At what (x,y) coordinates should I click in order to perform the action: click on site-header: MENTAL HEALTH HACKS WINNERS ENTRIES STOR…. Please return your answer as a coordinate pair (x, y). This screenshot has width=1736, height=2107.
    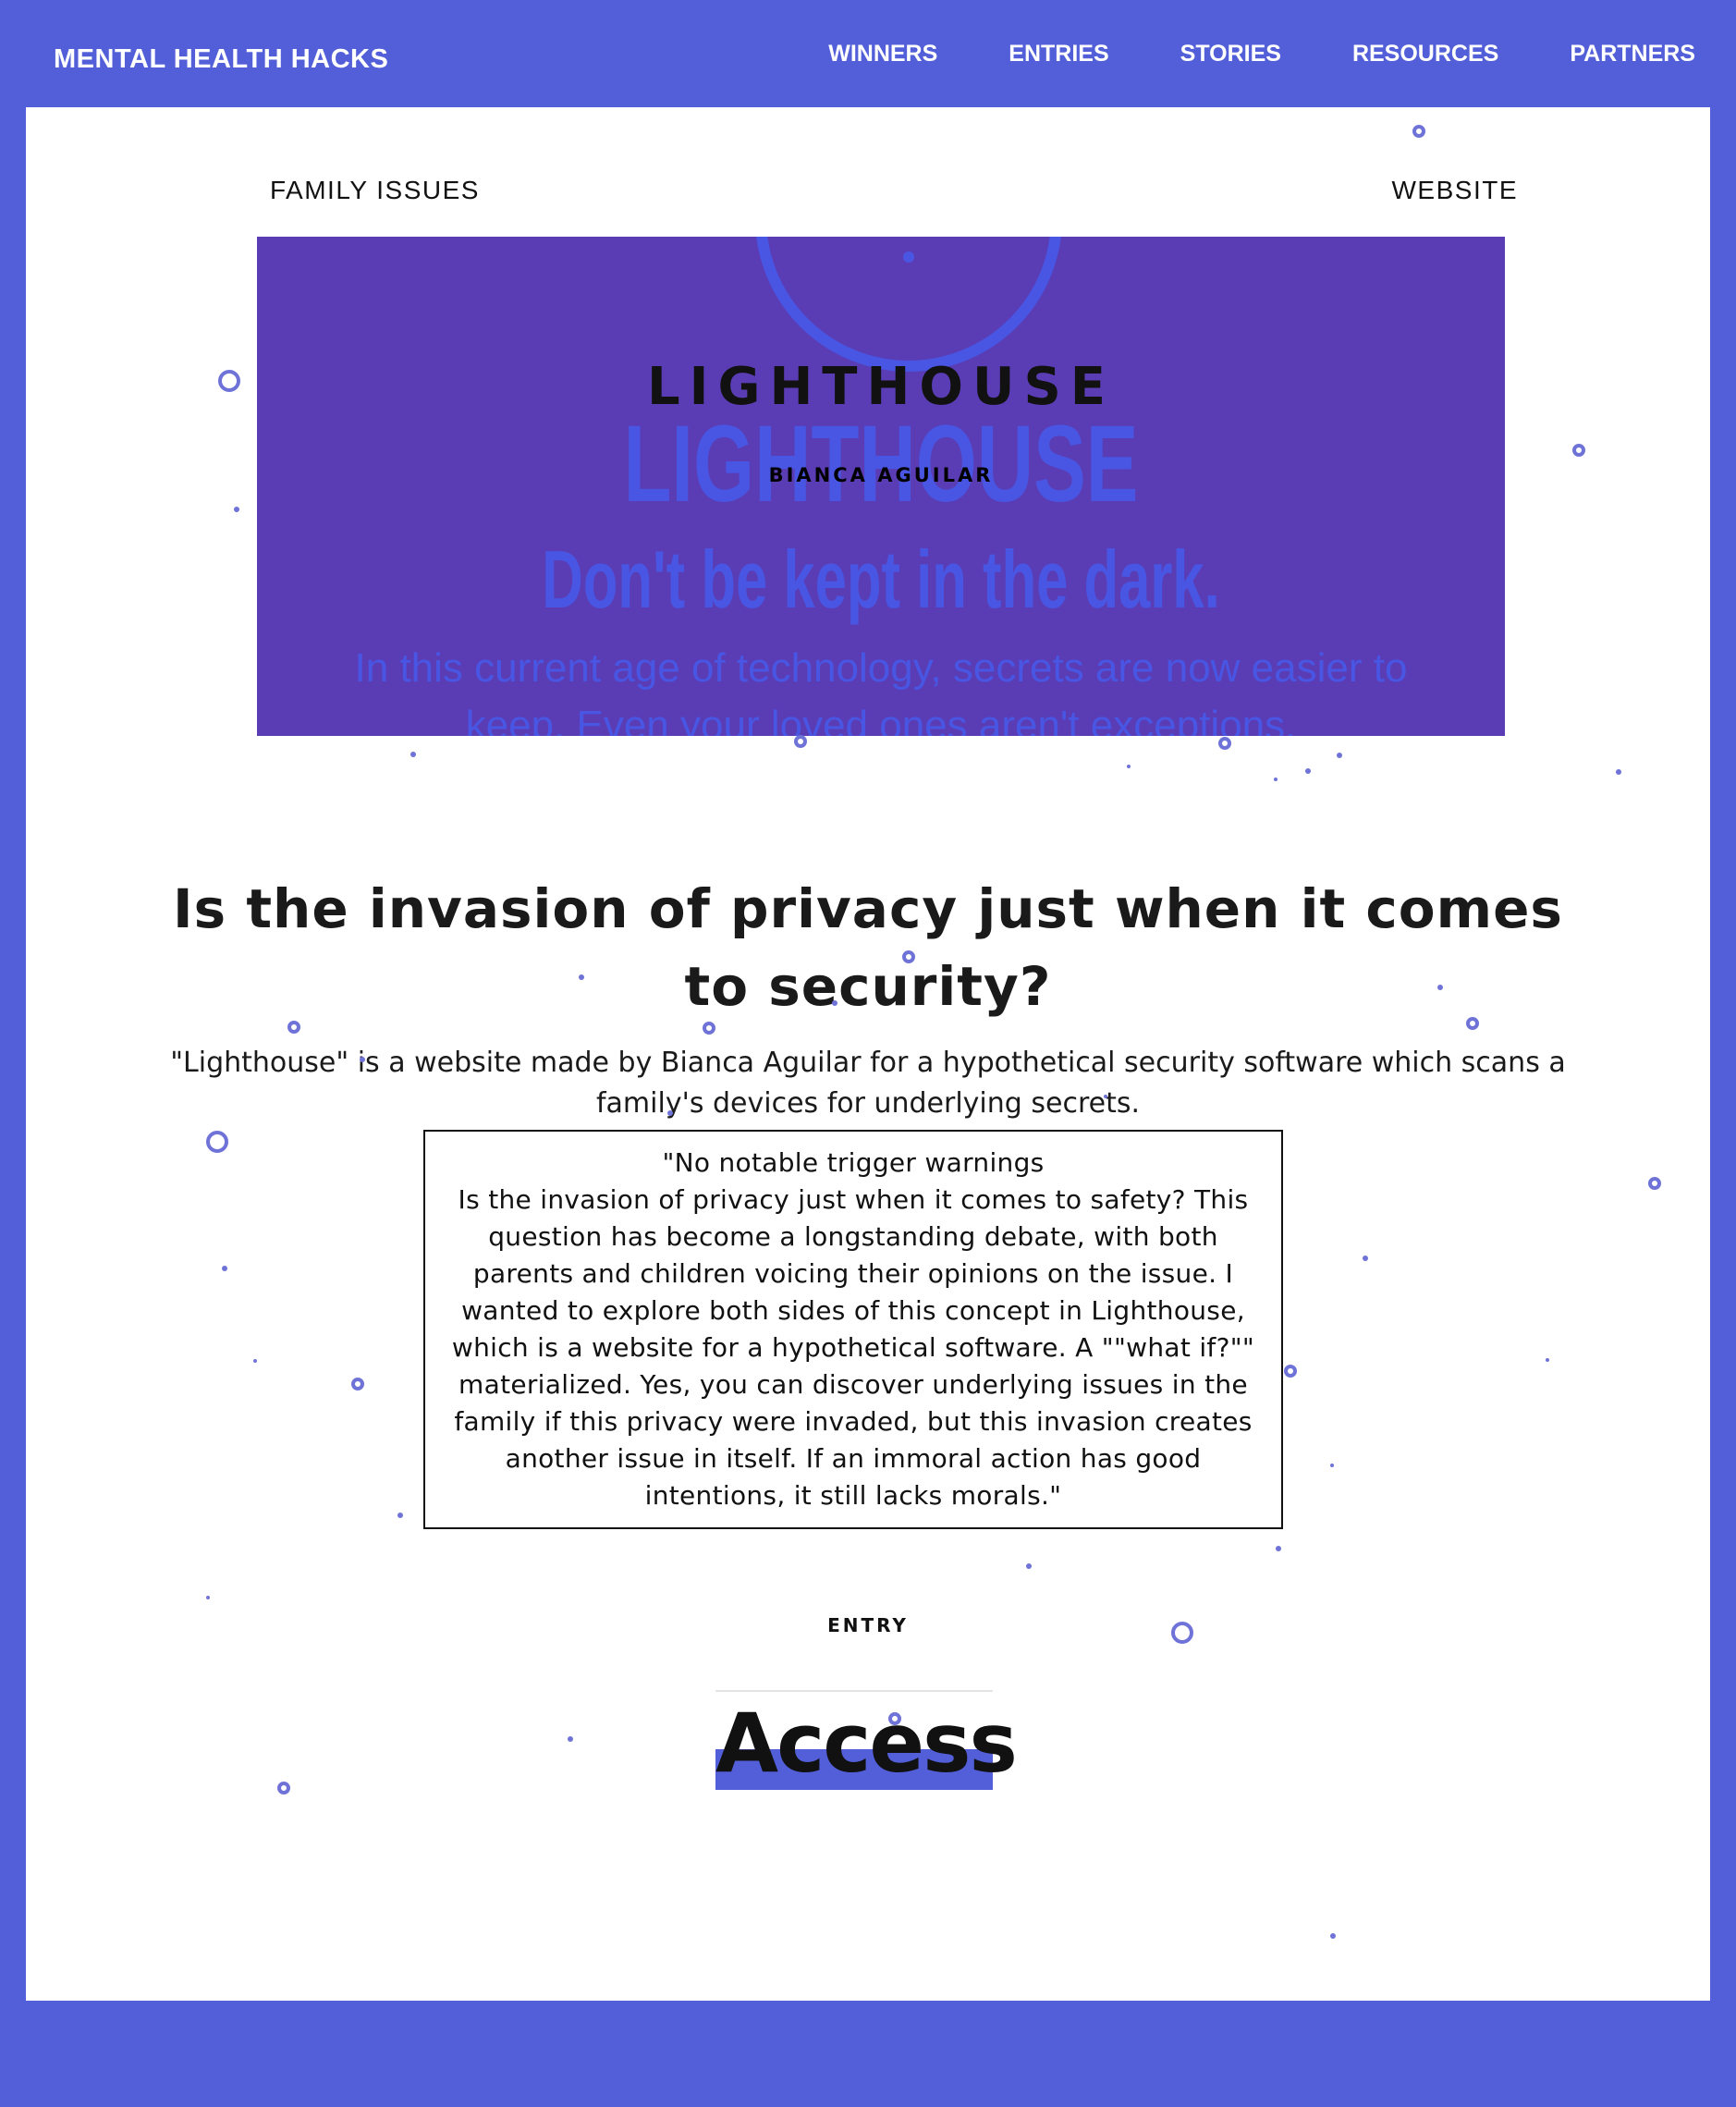
    Looking at the image, I should click on (868, 53).